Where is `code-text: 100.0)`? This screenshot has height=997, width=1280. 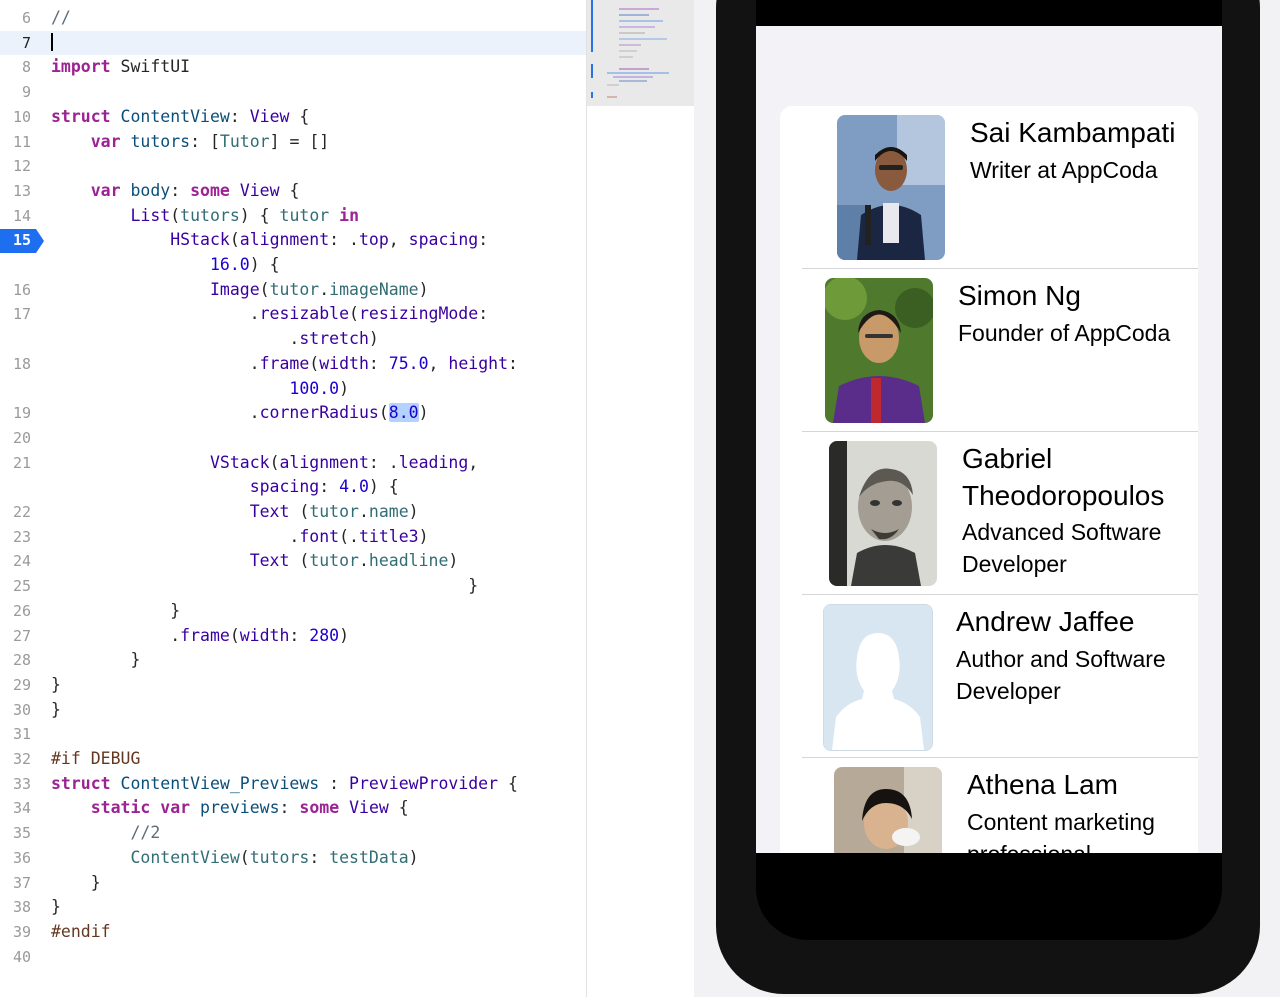
code-text: 100.0) is located at coordinates (200, 389).